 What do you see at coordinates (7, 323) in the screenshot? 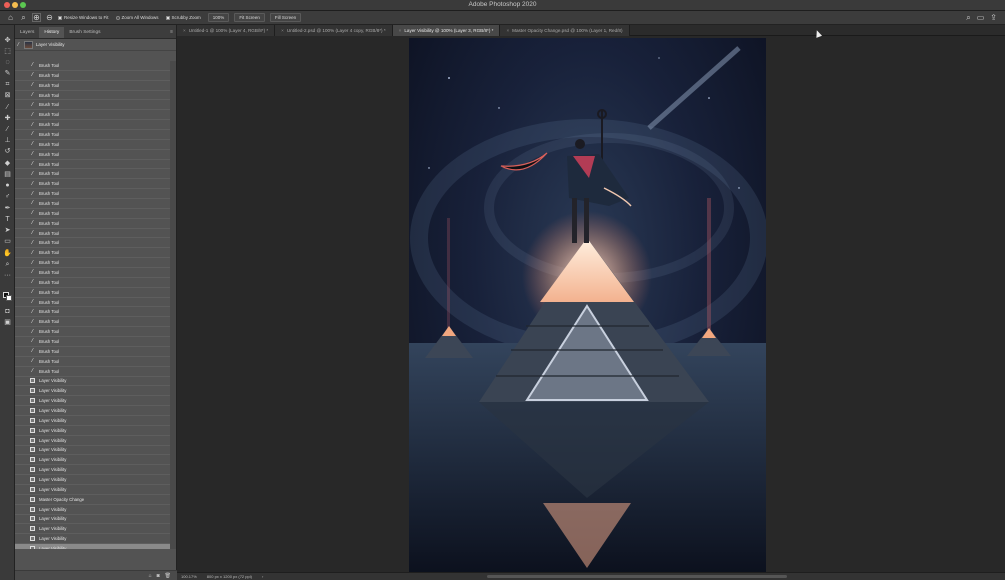
I see `screen-mode-icon: ▣` at bounding box center [7, 323].